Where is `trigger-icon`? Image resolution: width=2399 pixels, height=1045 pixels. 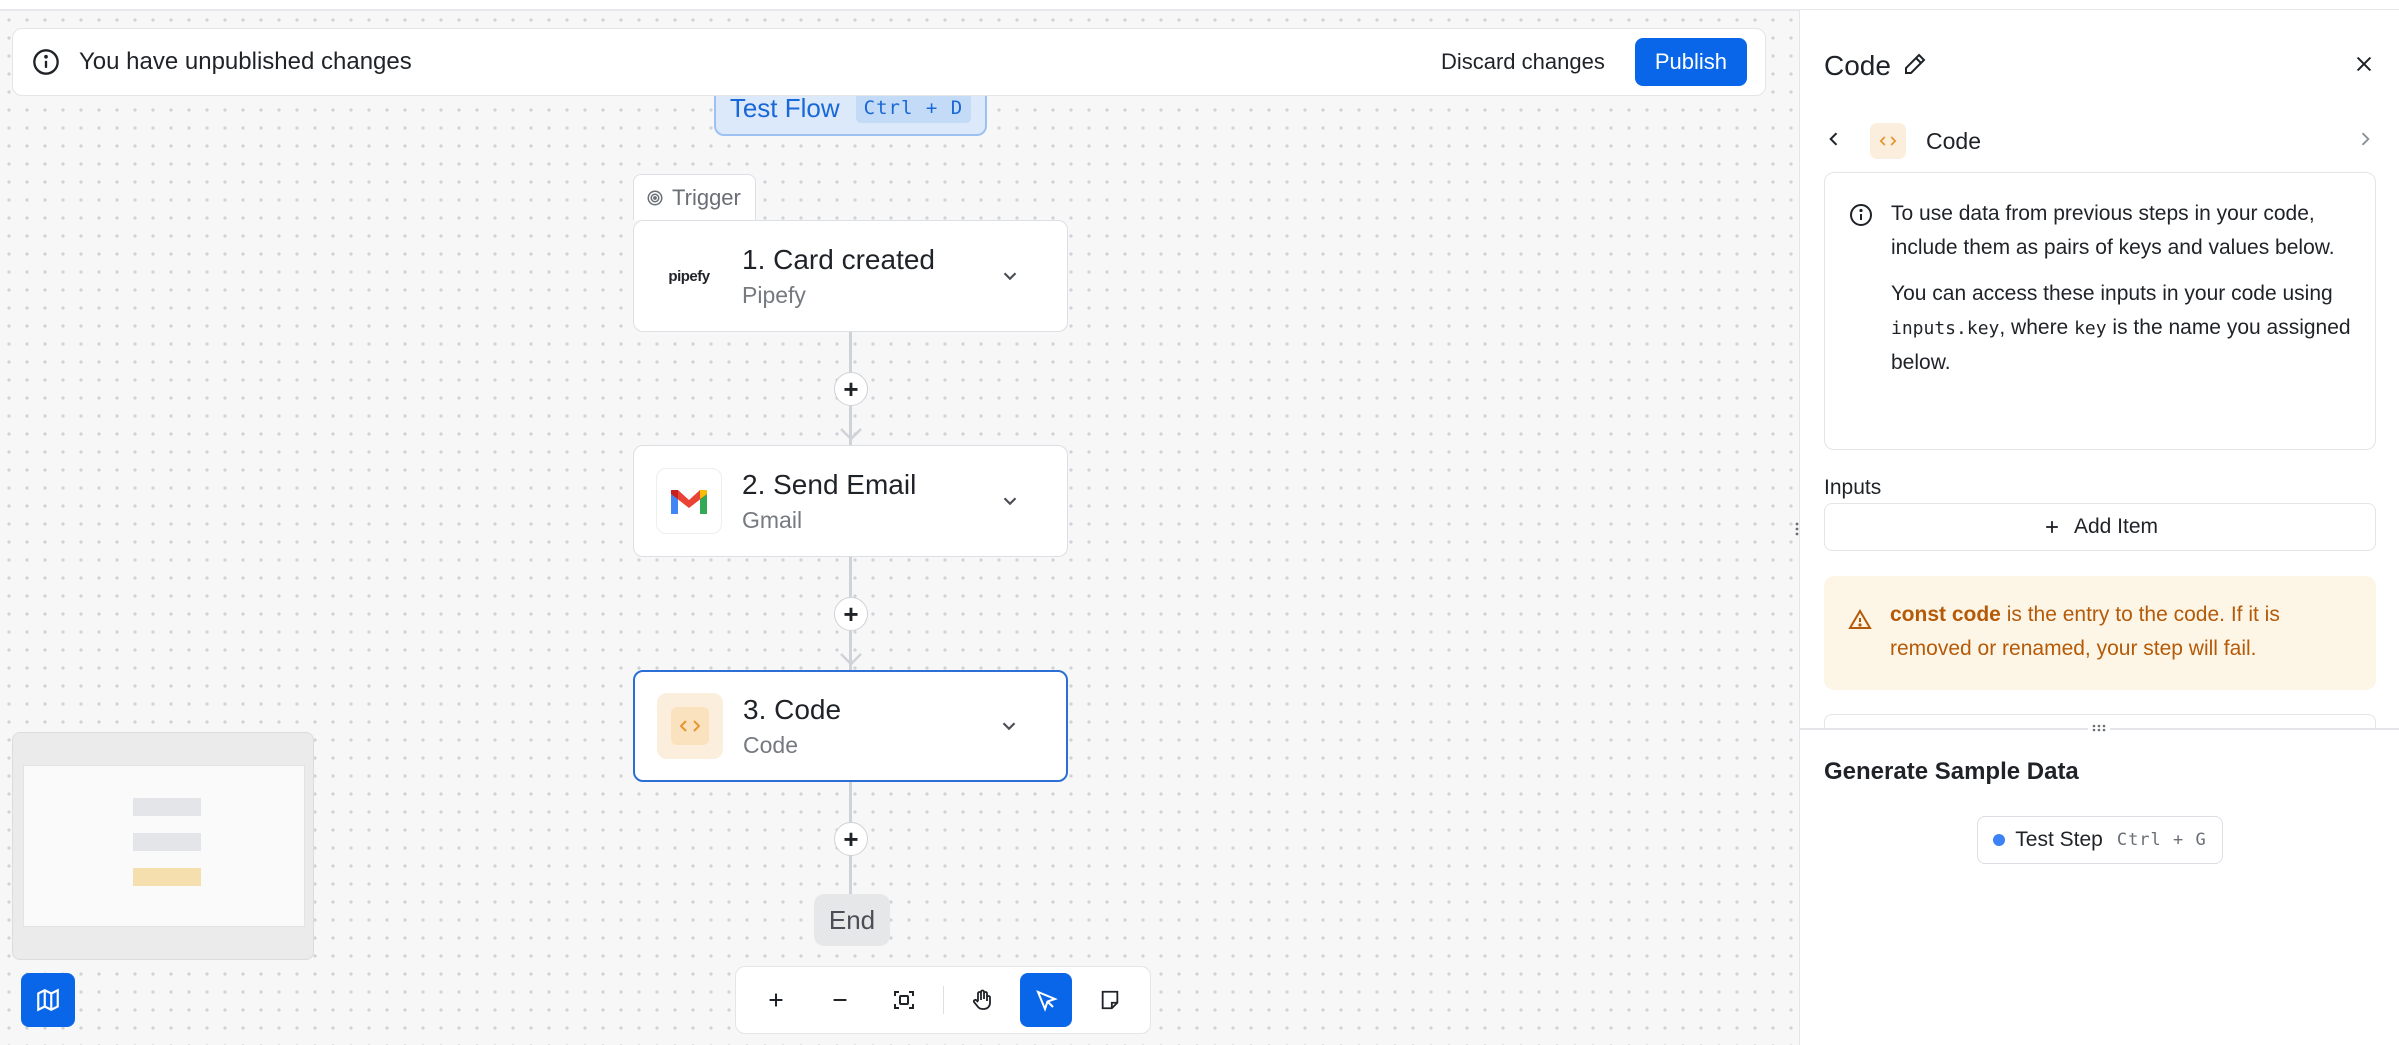 trigger-icon is located at coordinates (655, 197).